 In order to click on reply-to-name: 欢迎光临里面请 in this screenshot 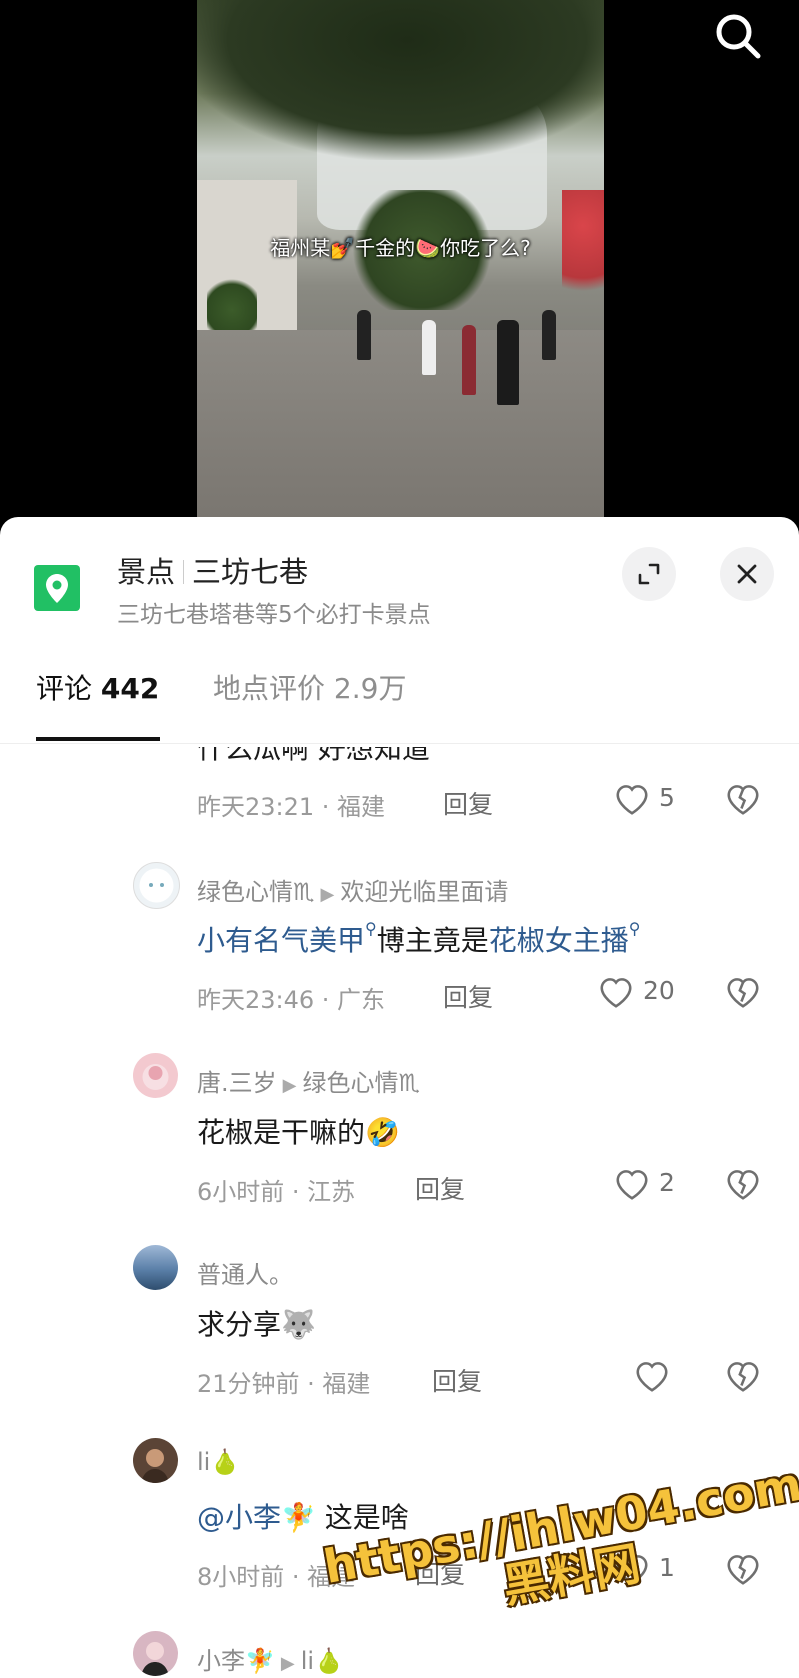, I will do `click(424, 892)`.